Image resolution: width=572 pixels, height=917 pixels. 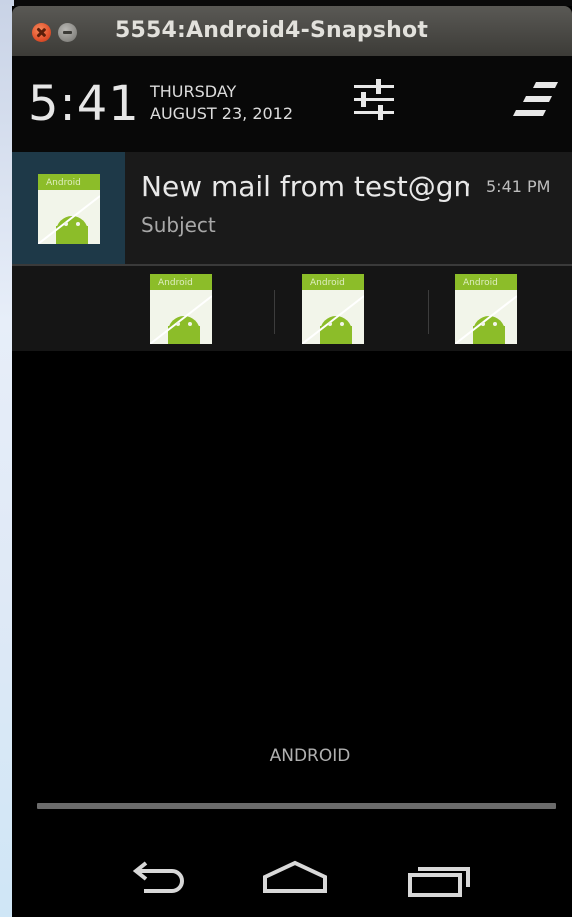 What do you see at coordinates (181, 309) in the screenshot?
I see `action-1-icon: Android` at bounding box center [181, 309].